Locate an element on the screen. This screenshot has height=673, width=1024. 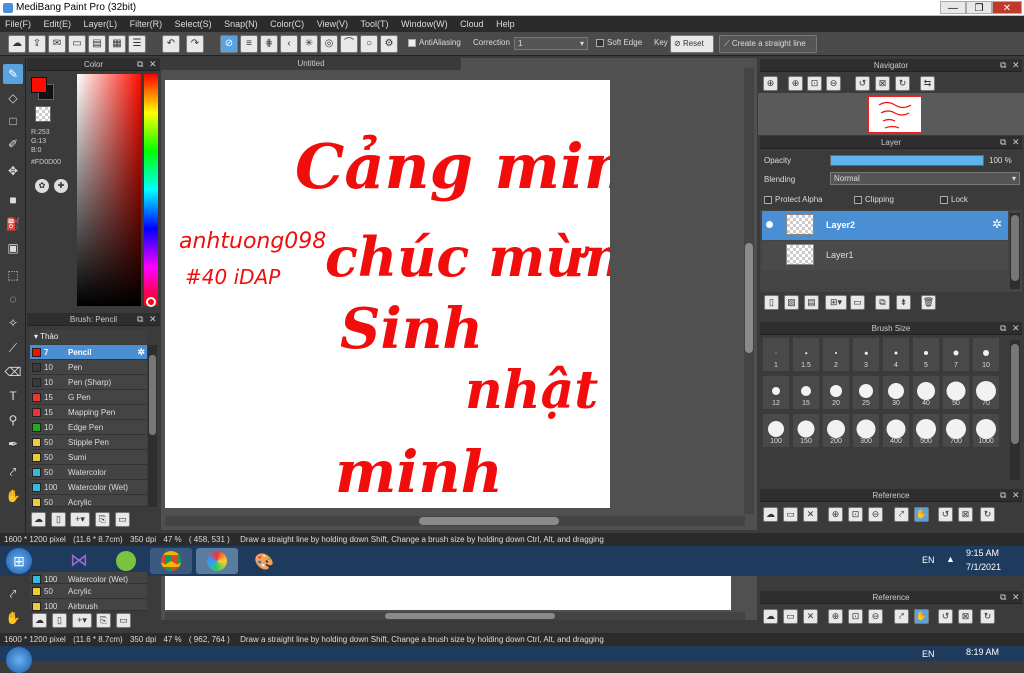
brush-group-header: ▾ Thảo is located at coordinates (88, 337).